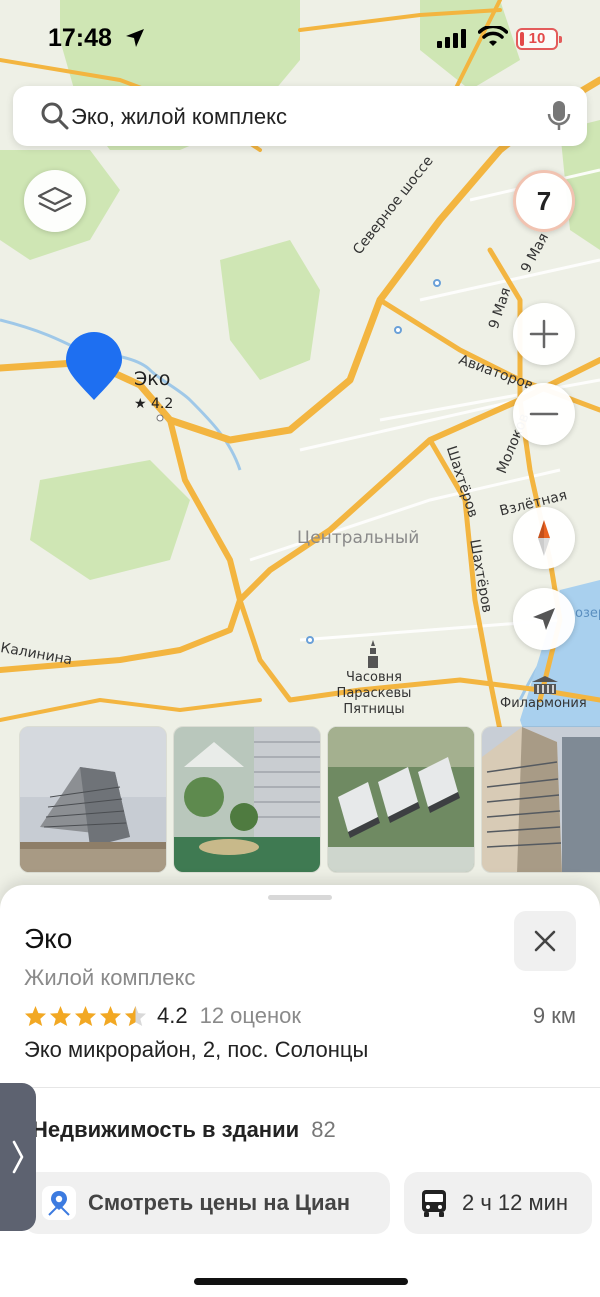 This screenshot has height=1297, width=600. I want to click on cian-button-label: Смотреть цены на Циан, so click(219, 1202).